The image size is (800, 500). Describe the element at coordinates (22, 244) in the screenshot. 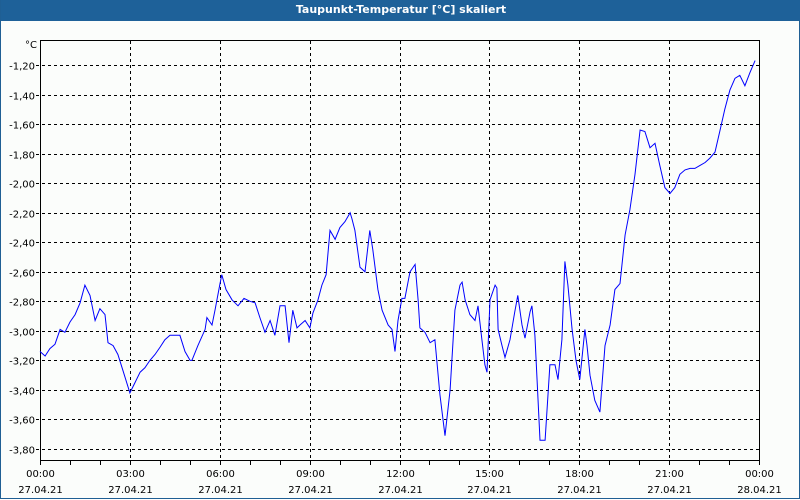

I see `y-tick-label: -2,40` at that location.